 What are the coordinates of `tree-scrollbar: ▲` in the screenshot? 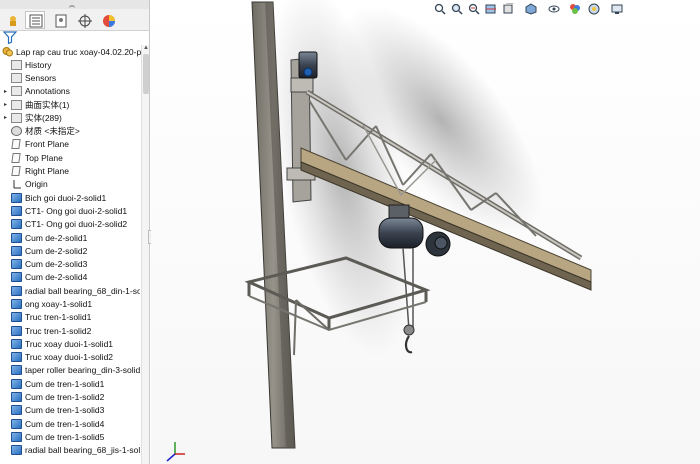 It's located at (145, 254).